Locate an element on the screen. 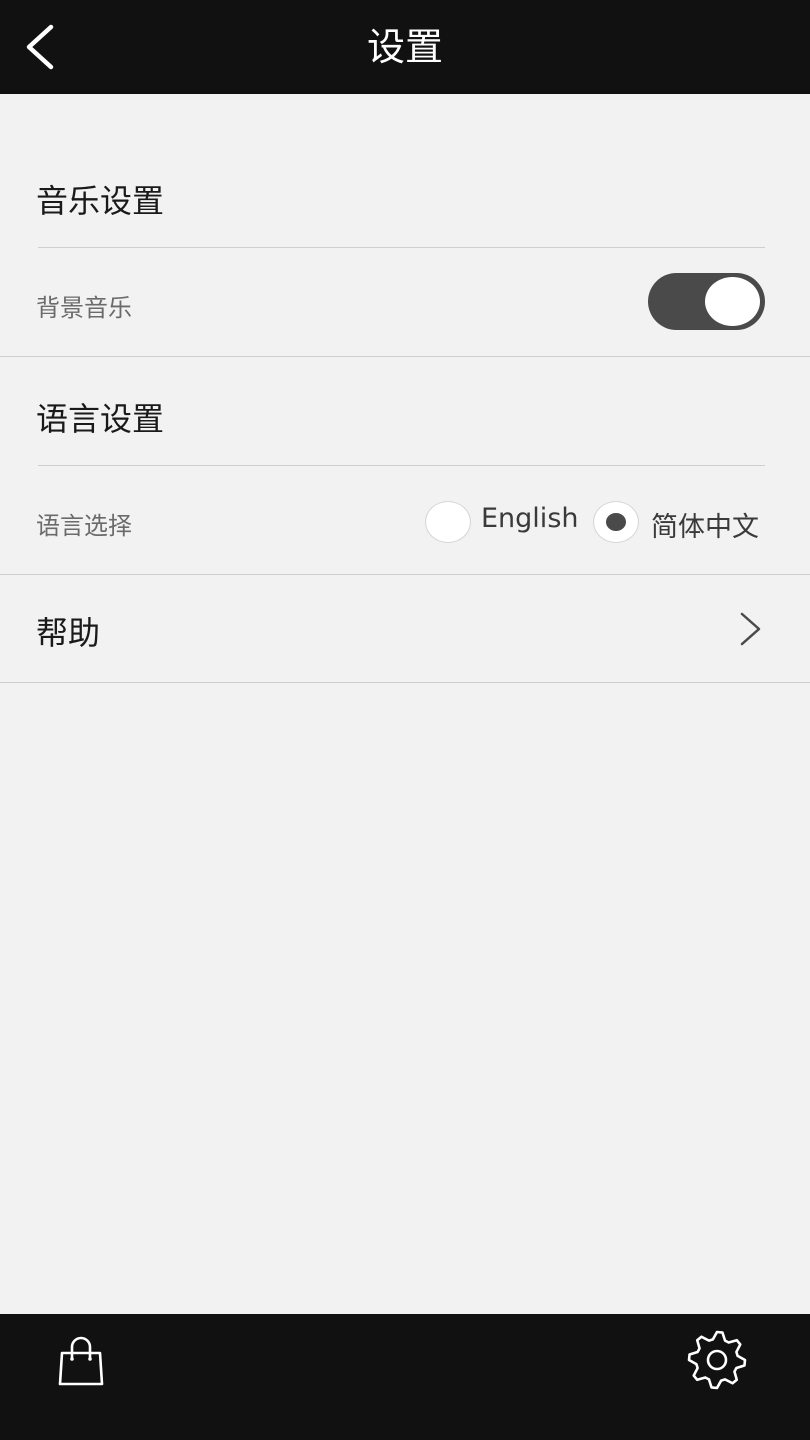 The width and height of the screenshot is (810, 1440). chevron-left-icon is located at coordinates (40, 47).